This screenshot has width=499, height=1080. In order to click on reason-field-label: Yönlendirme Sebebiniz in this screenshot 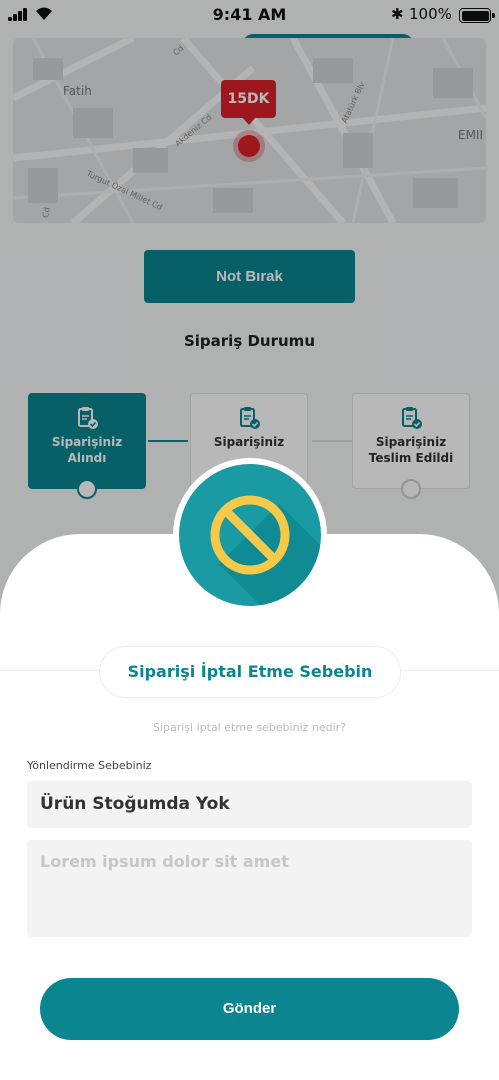, I will do `click(89, 765)`.